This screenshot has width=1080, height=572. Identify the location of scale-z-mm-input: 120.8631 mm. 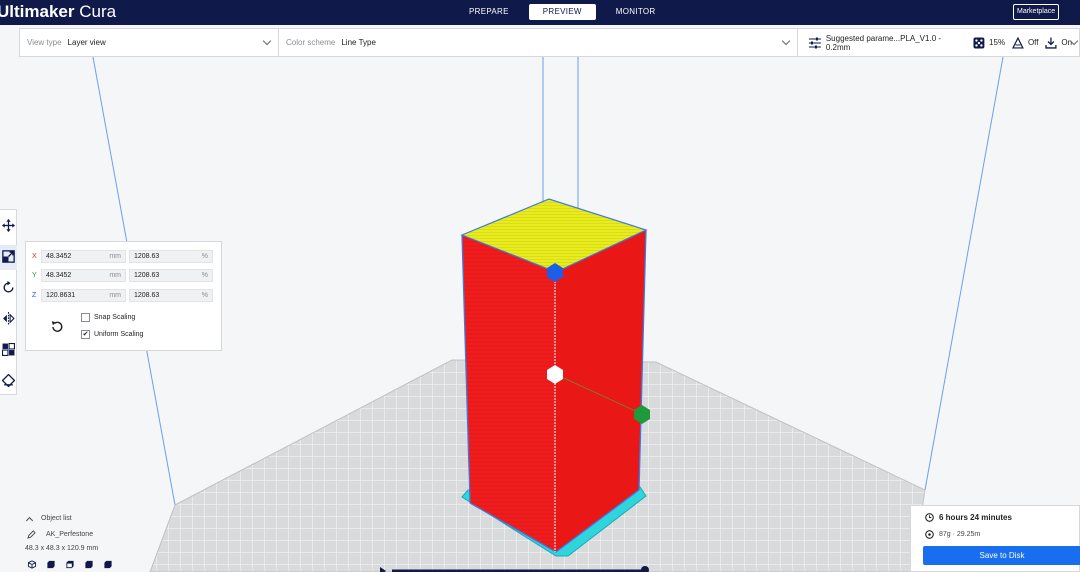
(83, 295).